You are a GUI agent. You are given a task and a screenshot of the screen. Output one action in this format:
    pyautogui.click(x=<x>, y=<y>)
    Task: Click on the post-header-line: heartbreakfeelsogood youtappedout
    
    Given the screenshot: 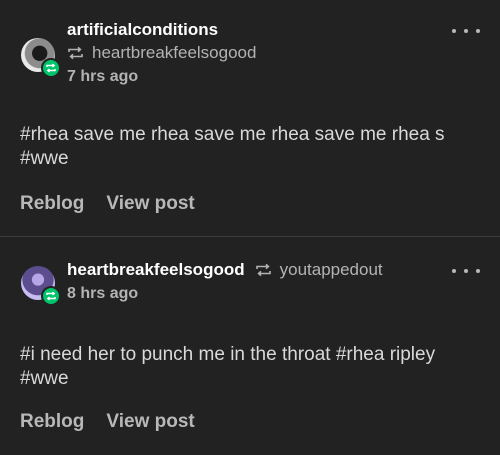 What is the action you would take?
    pyautogui.click(x=225, y=270)
    